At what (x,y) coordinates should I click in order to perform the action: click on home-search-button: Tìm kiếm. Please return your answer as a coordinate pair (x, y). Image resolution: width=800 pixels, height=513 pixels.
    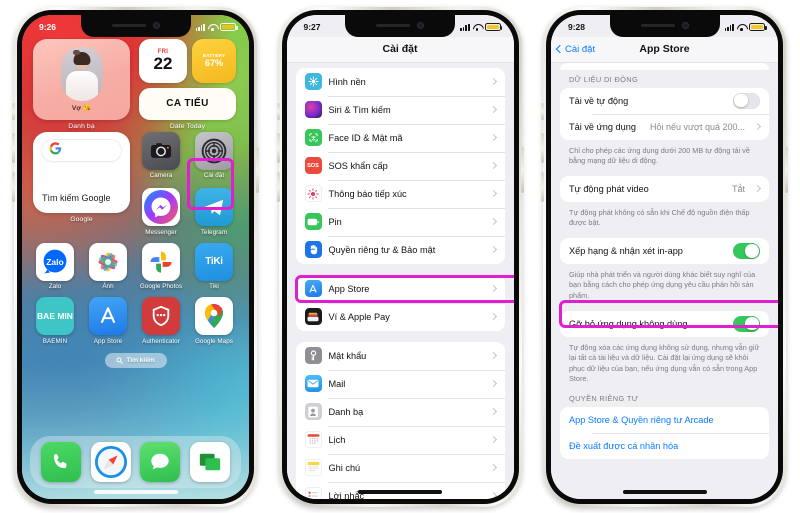
    Looking at the image, I should click on (135, 360).